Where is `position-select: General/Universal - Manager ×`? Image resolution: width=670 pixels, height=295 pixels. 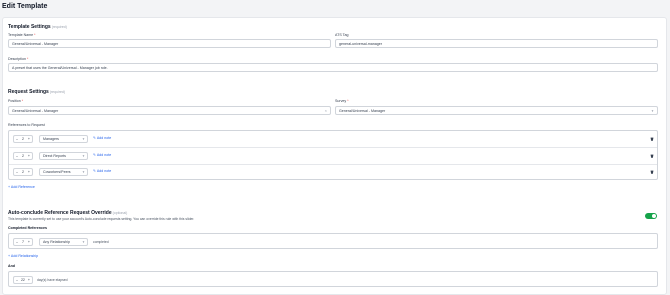 position-select: General/Universal - Manager × is located at coordinates (169, 110).